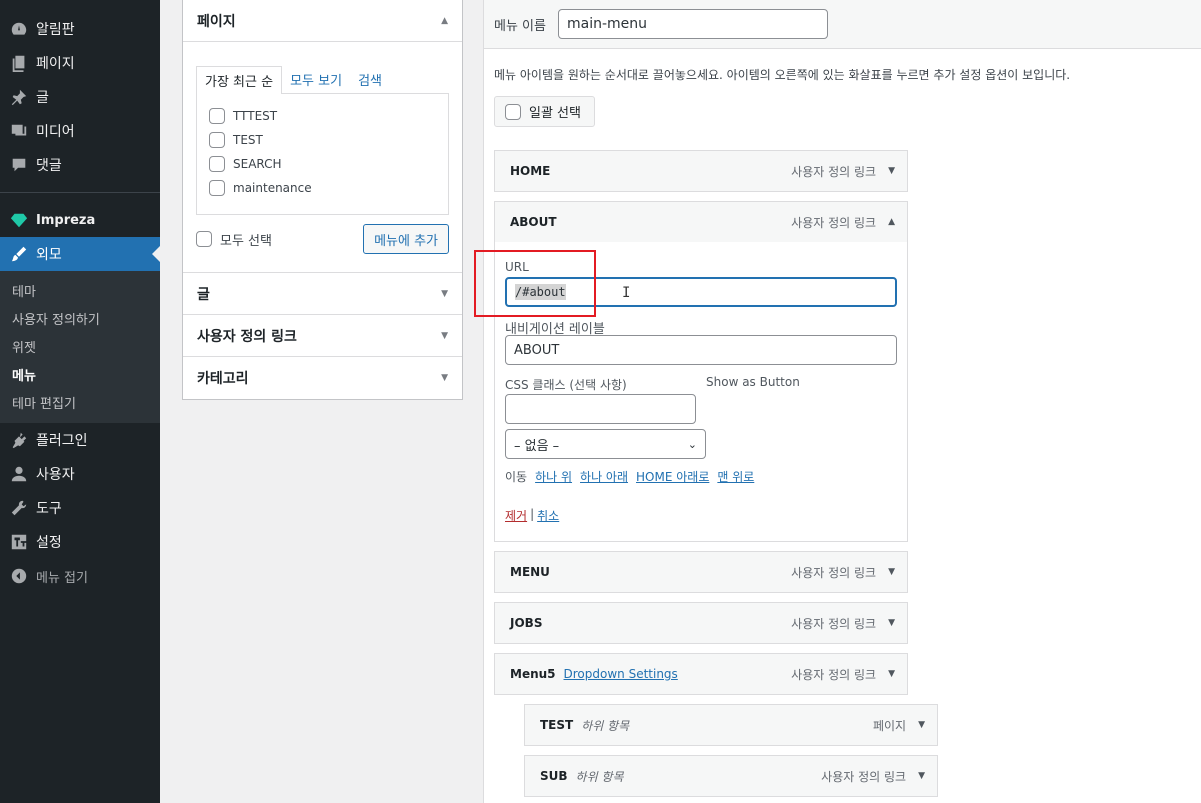  Describe the element at coordinates (753, 382) in the screenshot. I see `show-as-button-label: Show as Button` at that location.